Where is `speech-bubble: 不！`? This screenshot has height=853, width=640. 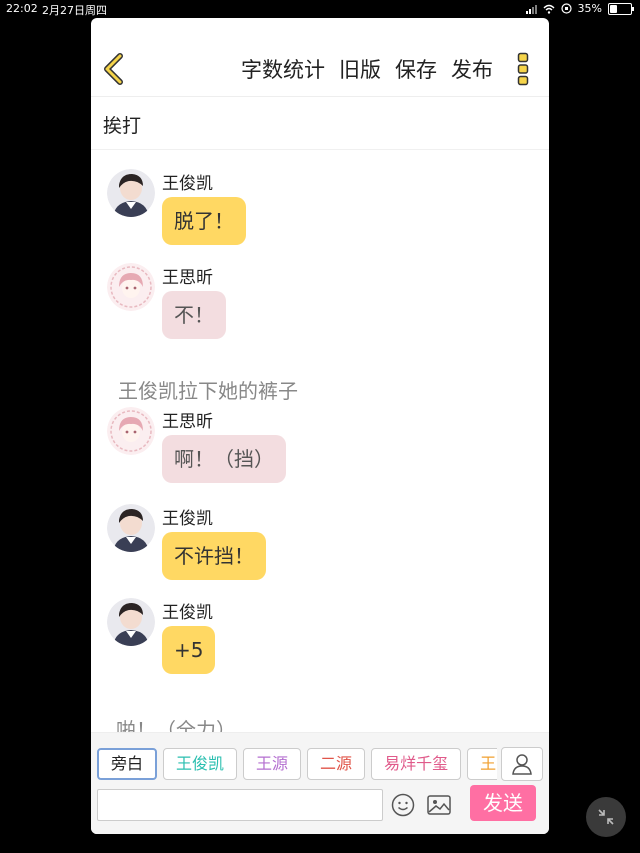
speech-bubble: 不！ is located at coordinates (194, 315).